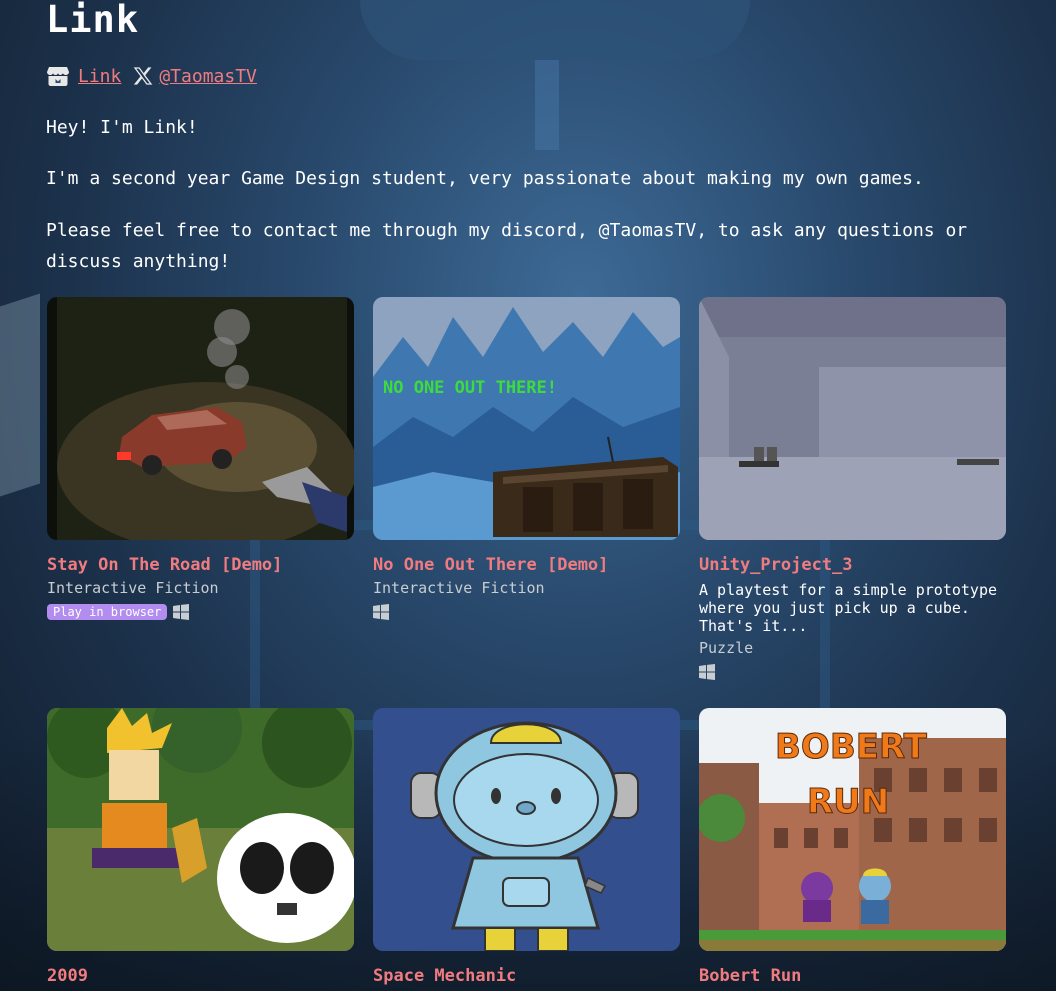 The image size is (1056, 991). I want to click on game-card: 2009, so click(200, 847).